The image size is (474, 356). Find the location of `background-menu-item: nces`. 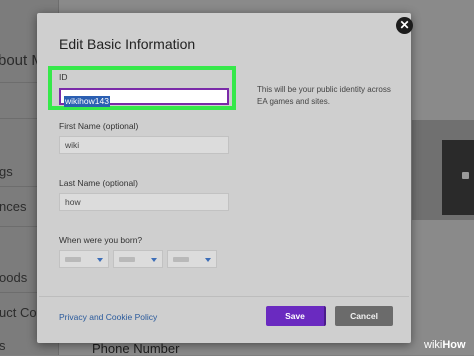

background-menu-item: nces is located at coordinates (13, 206).